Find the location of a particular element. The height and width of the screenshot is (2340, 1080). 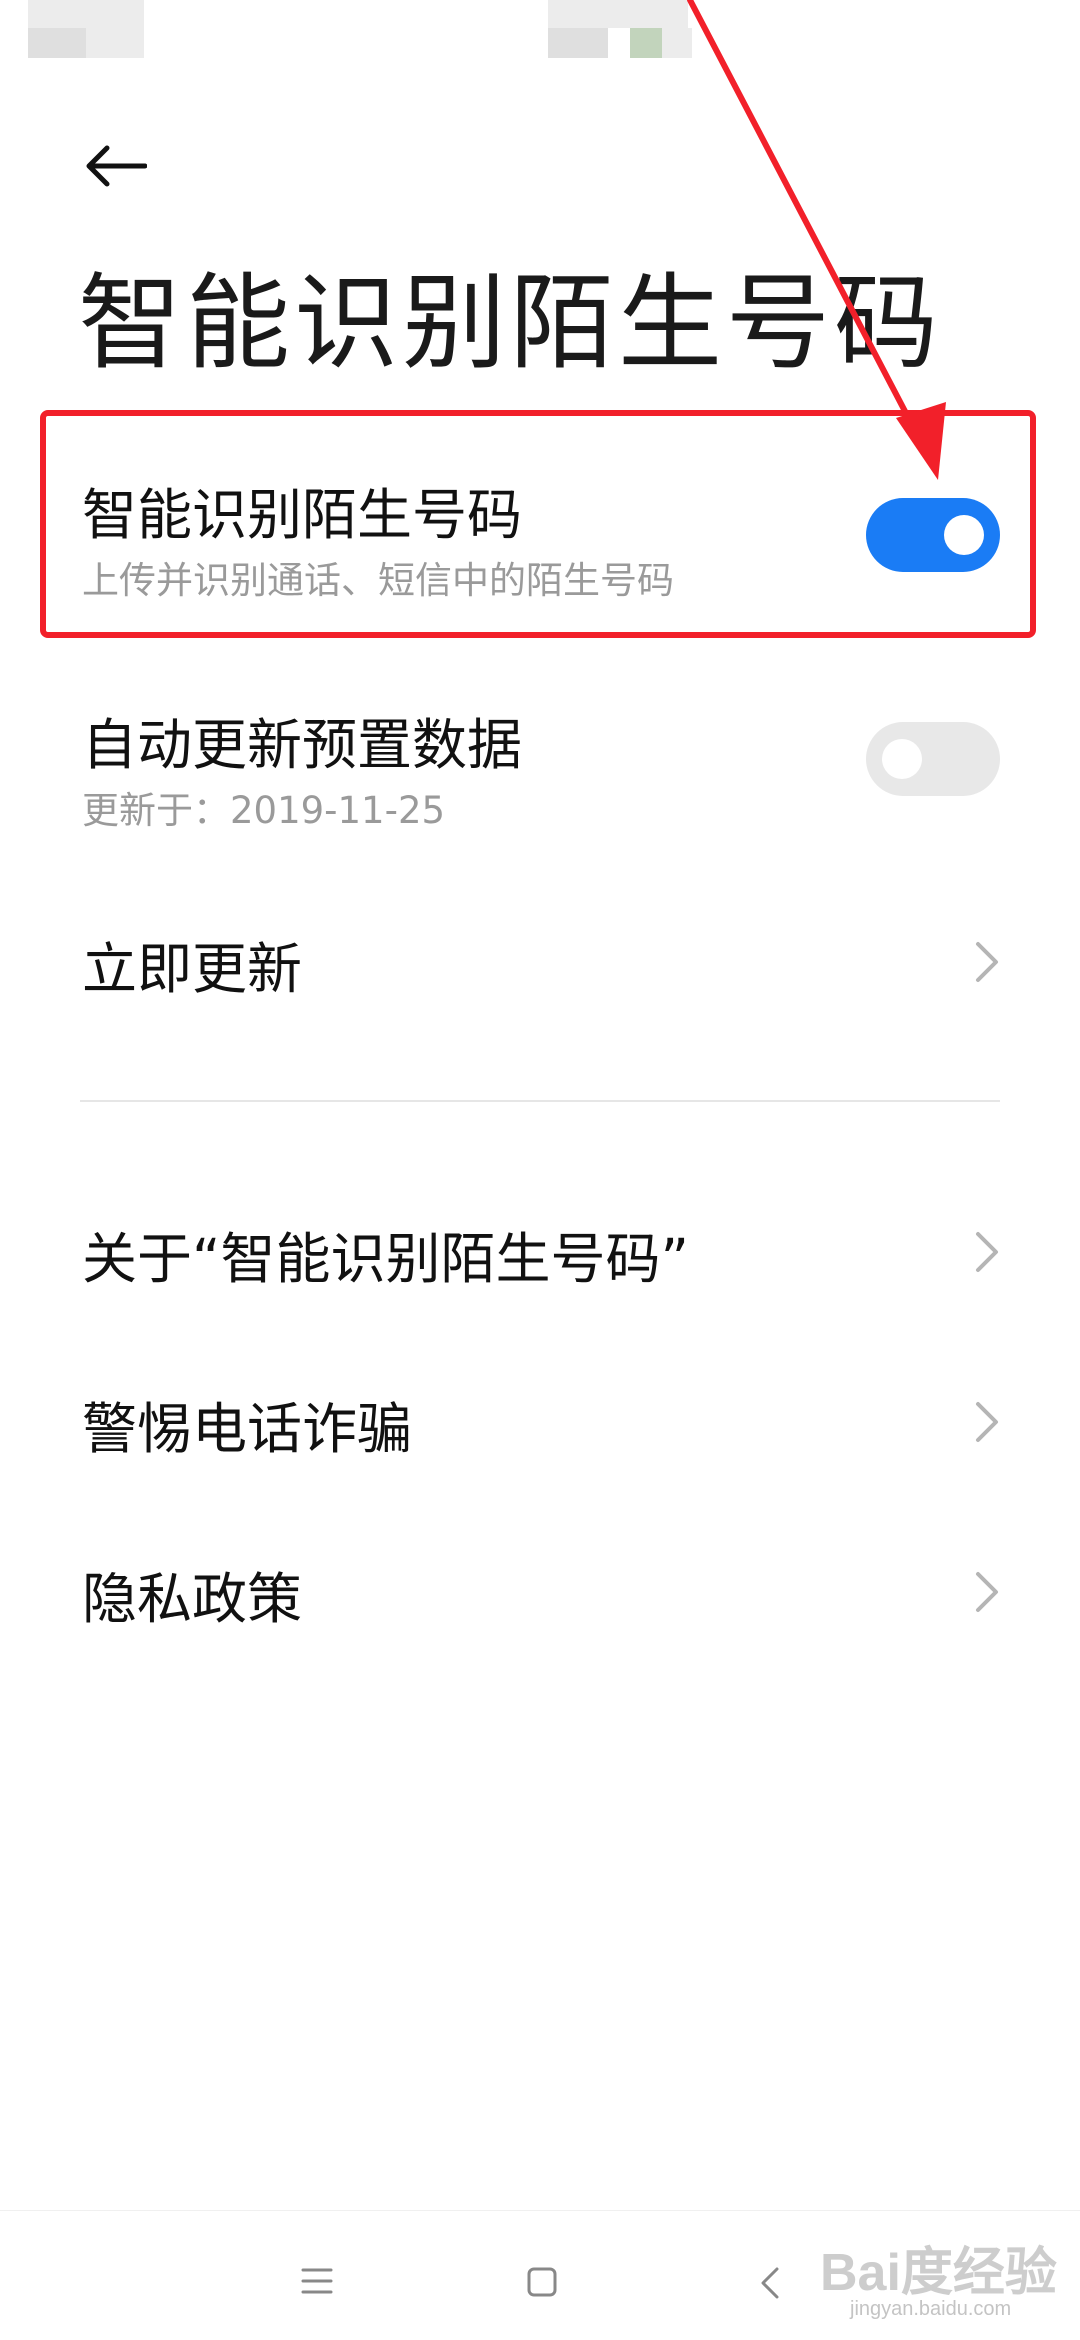

toggle-knob is located at coordinates (902, 759).